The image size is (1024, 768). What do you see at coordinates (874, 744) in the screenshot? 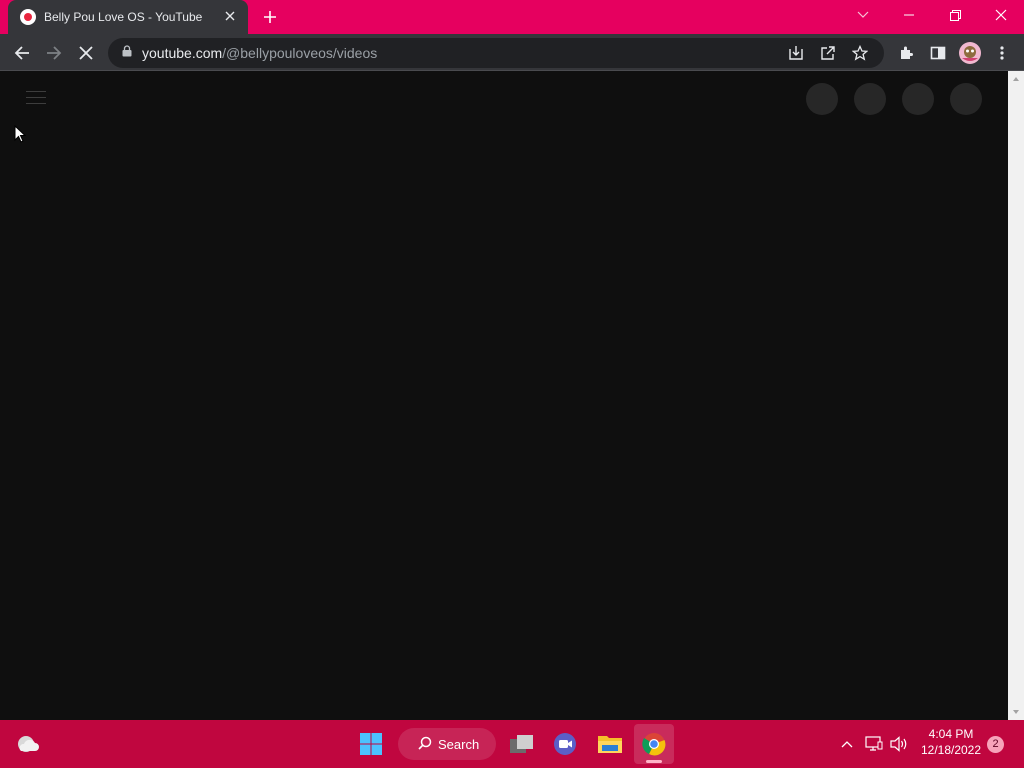
I see `network-icon` at bounding box center [874, 744].